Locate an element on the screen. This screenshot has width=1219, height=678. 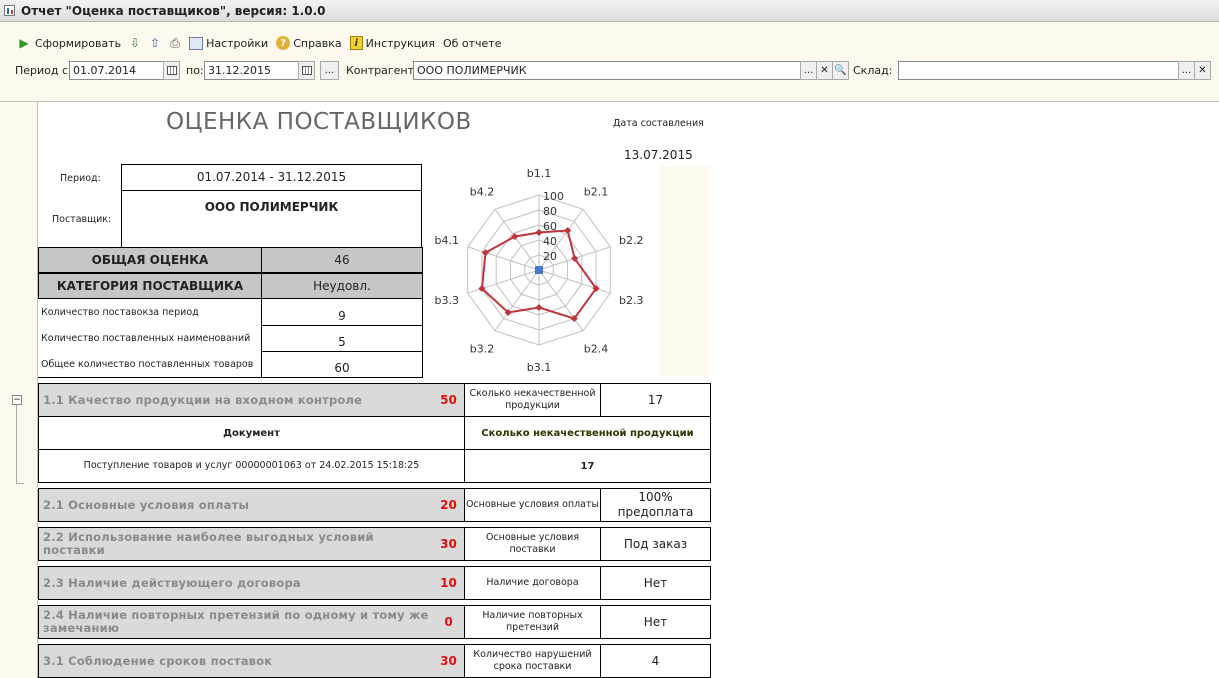
stat-items-label: Количество поставленных наименований is located at coordinates (146, 338).